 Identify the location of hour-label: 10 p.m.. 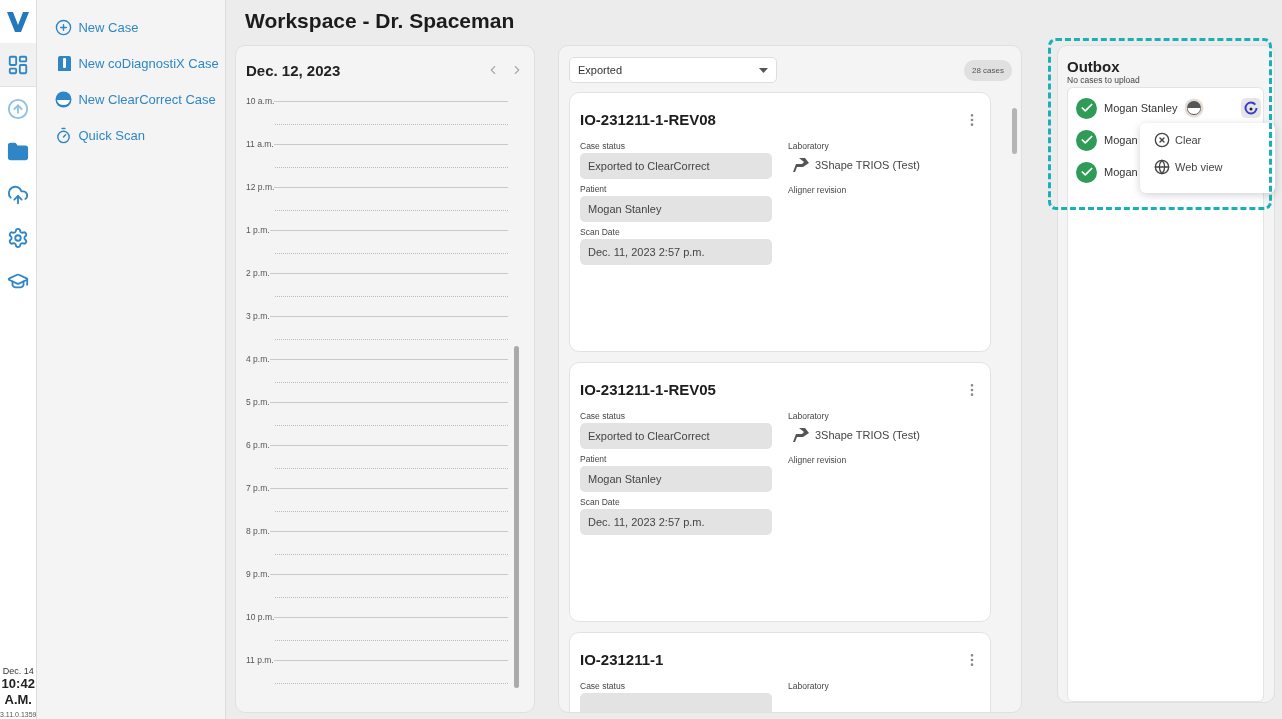
(260, 617).